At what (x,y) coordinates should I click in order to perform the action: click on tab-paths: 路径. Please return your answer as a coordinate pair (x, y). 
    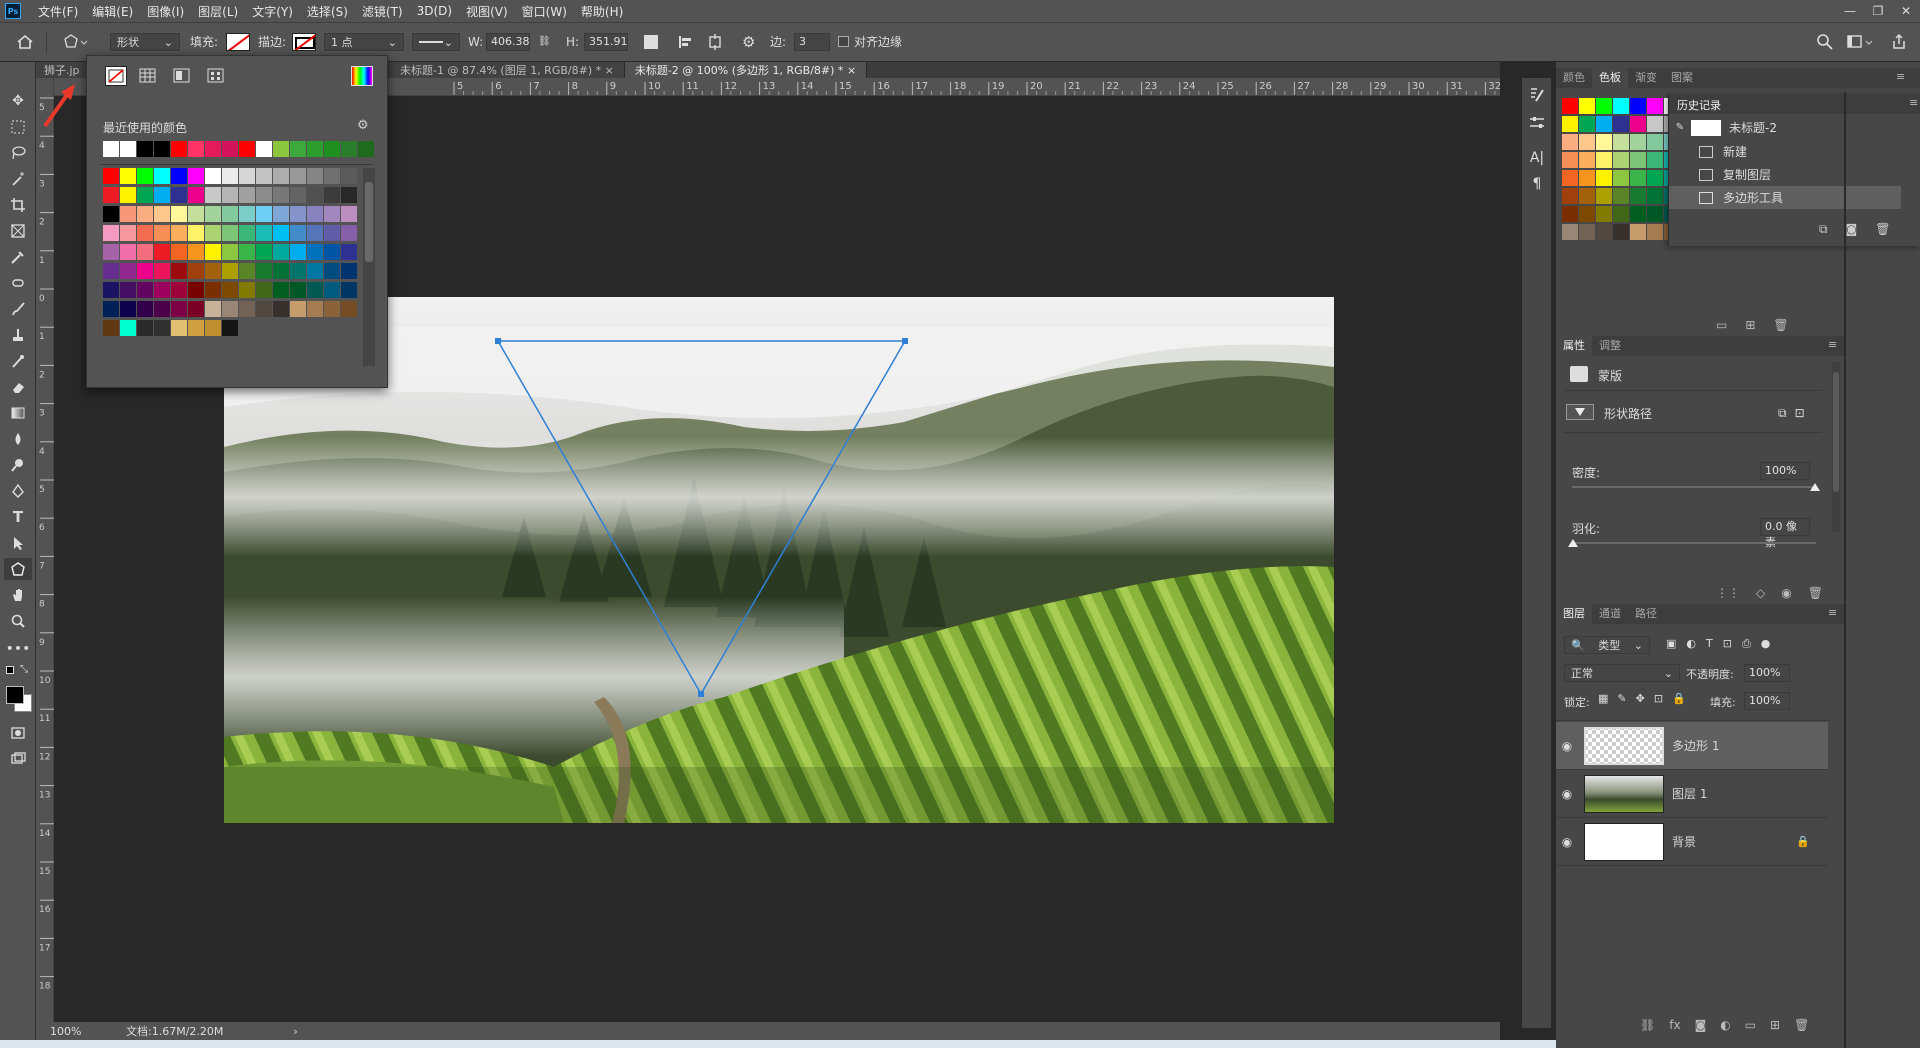
    Looking at the image, I should click on (1646, 614).